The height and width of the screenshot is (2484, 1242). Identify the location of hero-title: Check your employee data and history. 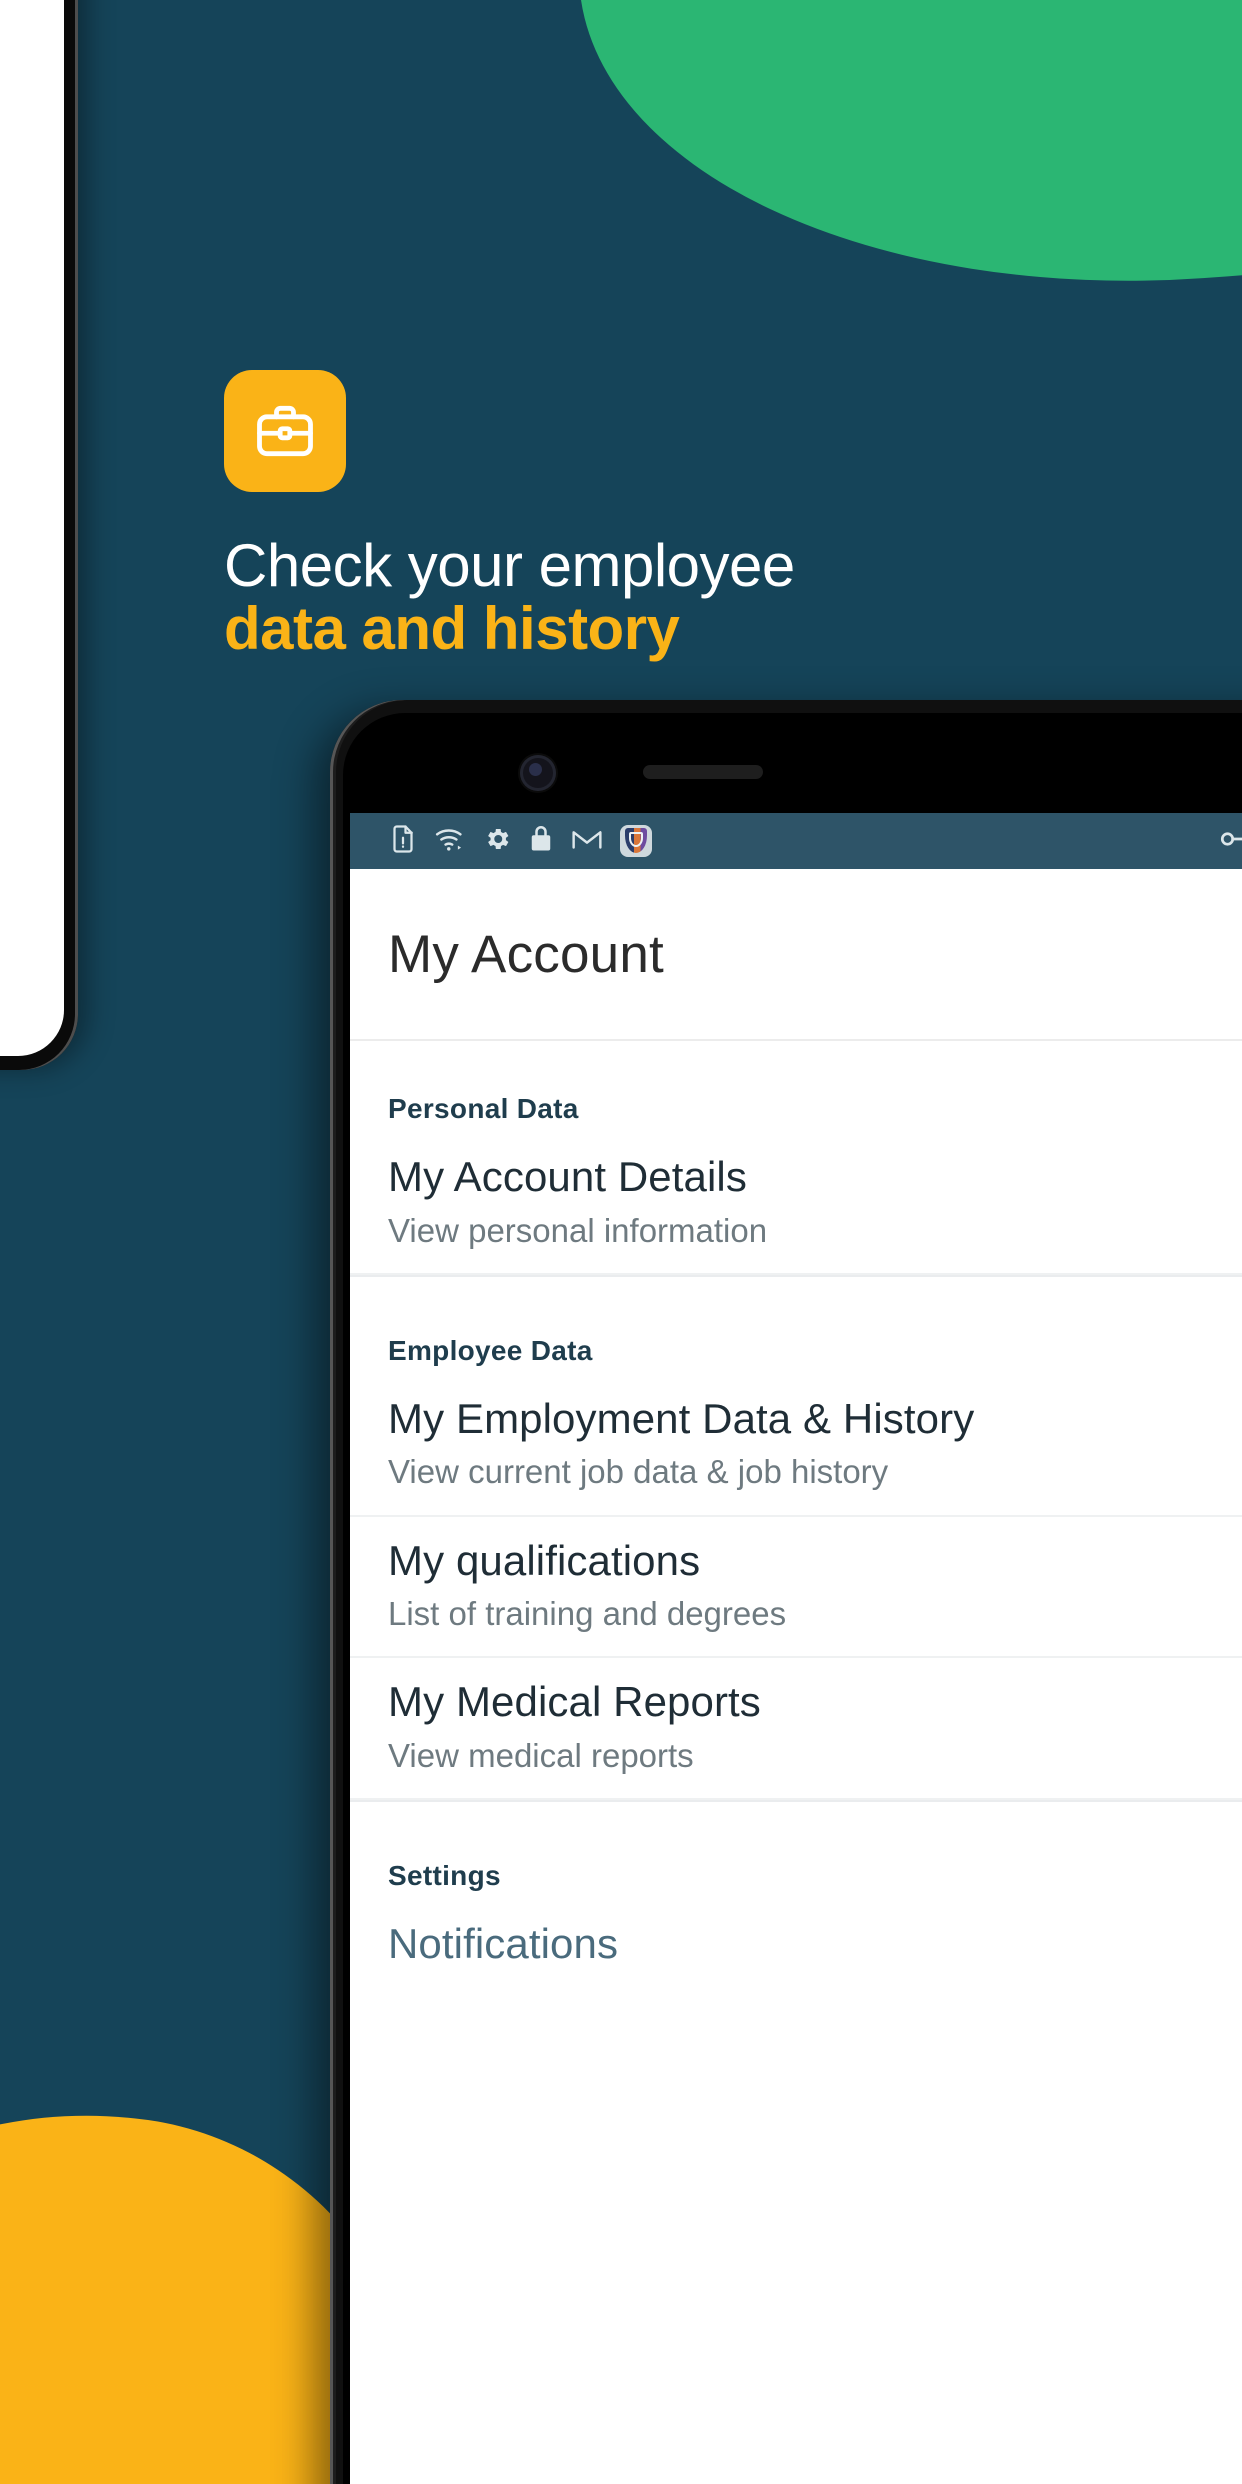
(604, 597).